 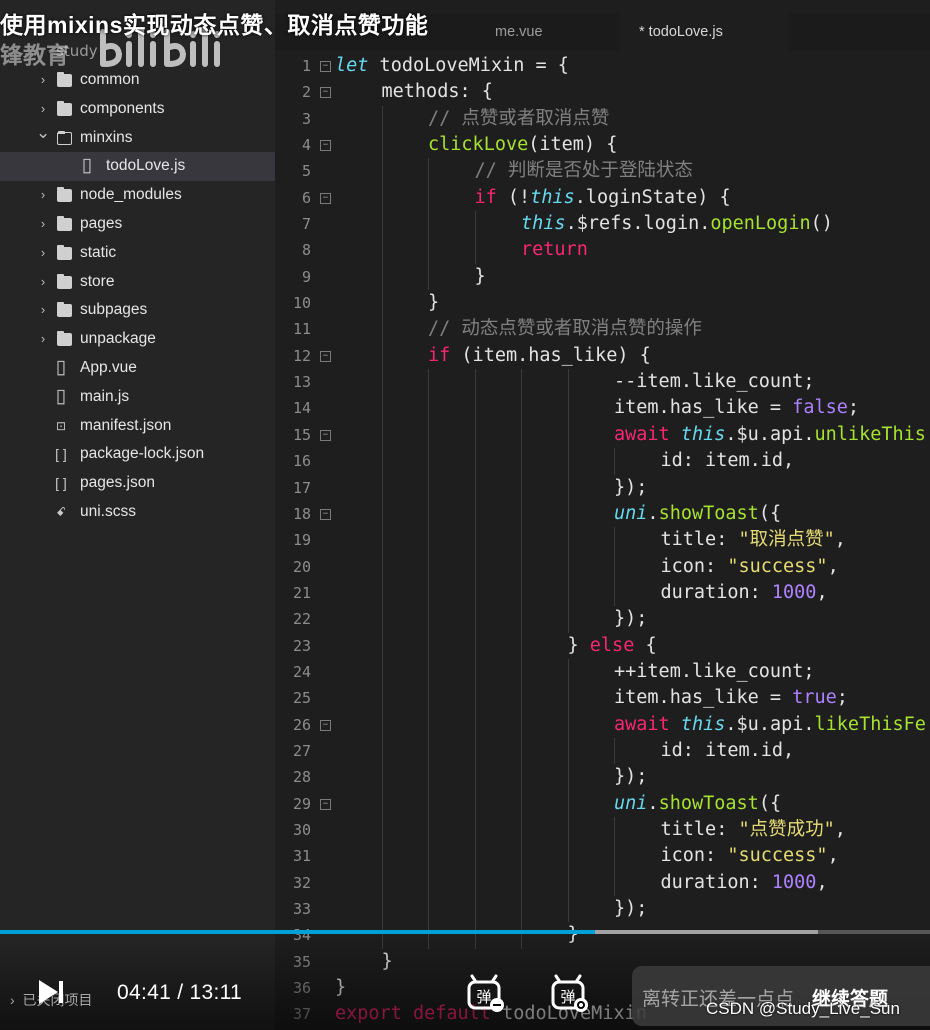 I want to click on play-icon, so click(x=50, y=992).